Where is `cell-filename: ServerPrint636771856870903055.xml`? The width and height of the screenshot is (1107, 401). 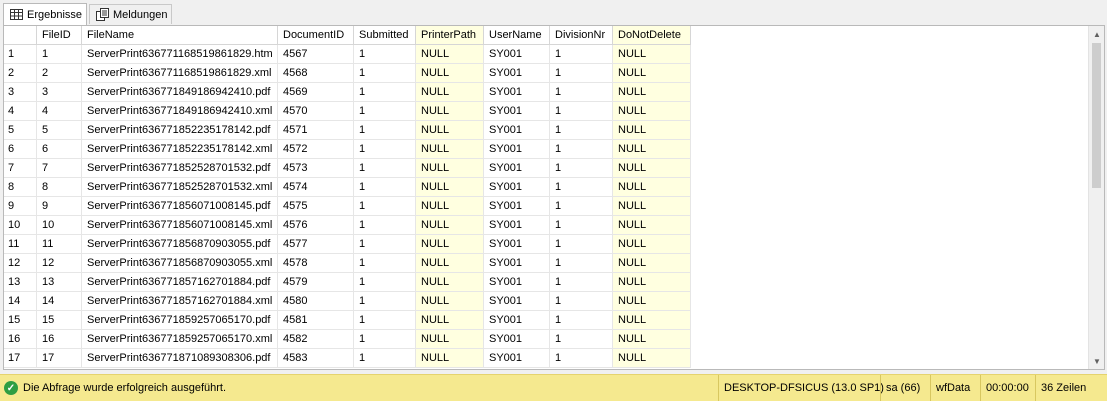 cell-filename: ServerPrint636771856870903055.xml is located at coordinates (180, 263).